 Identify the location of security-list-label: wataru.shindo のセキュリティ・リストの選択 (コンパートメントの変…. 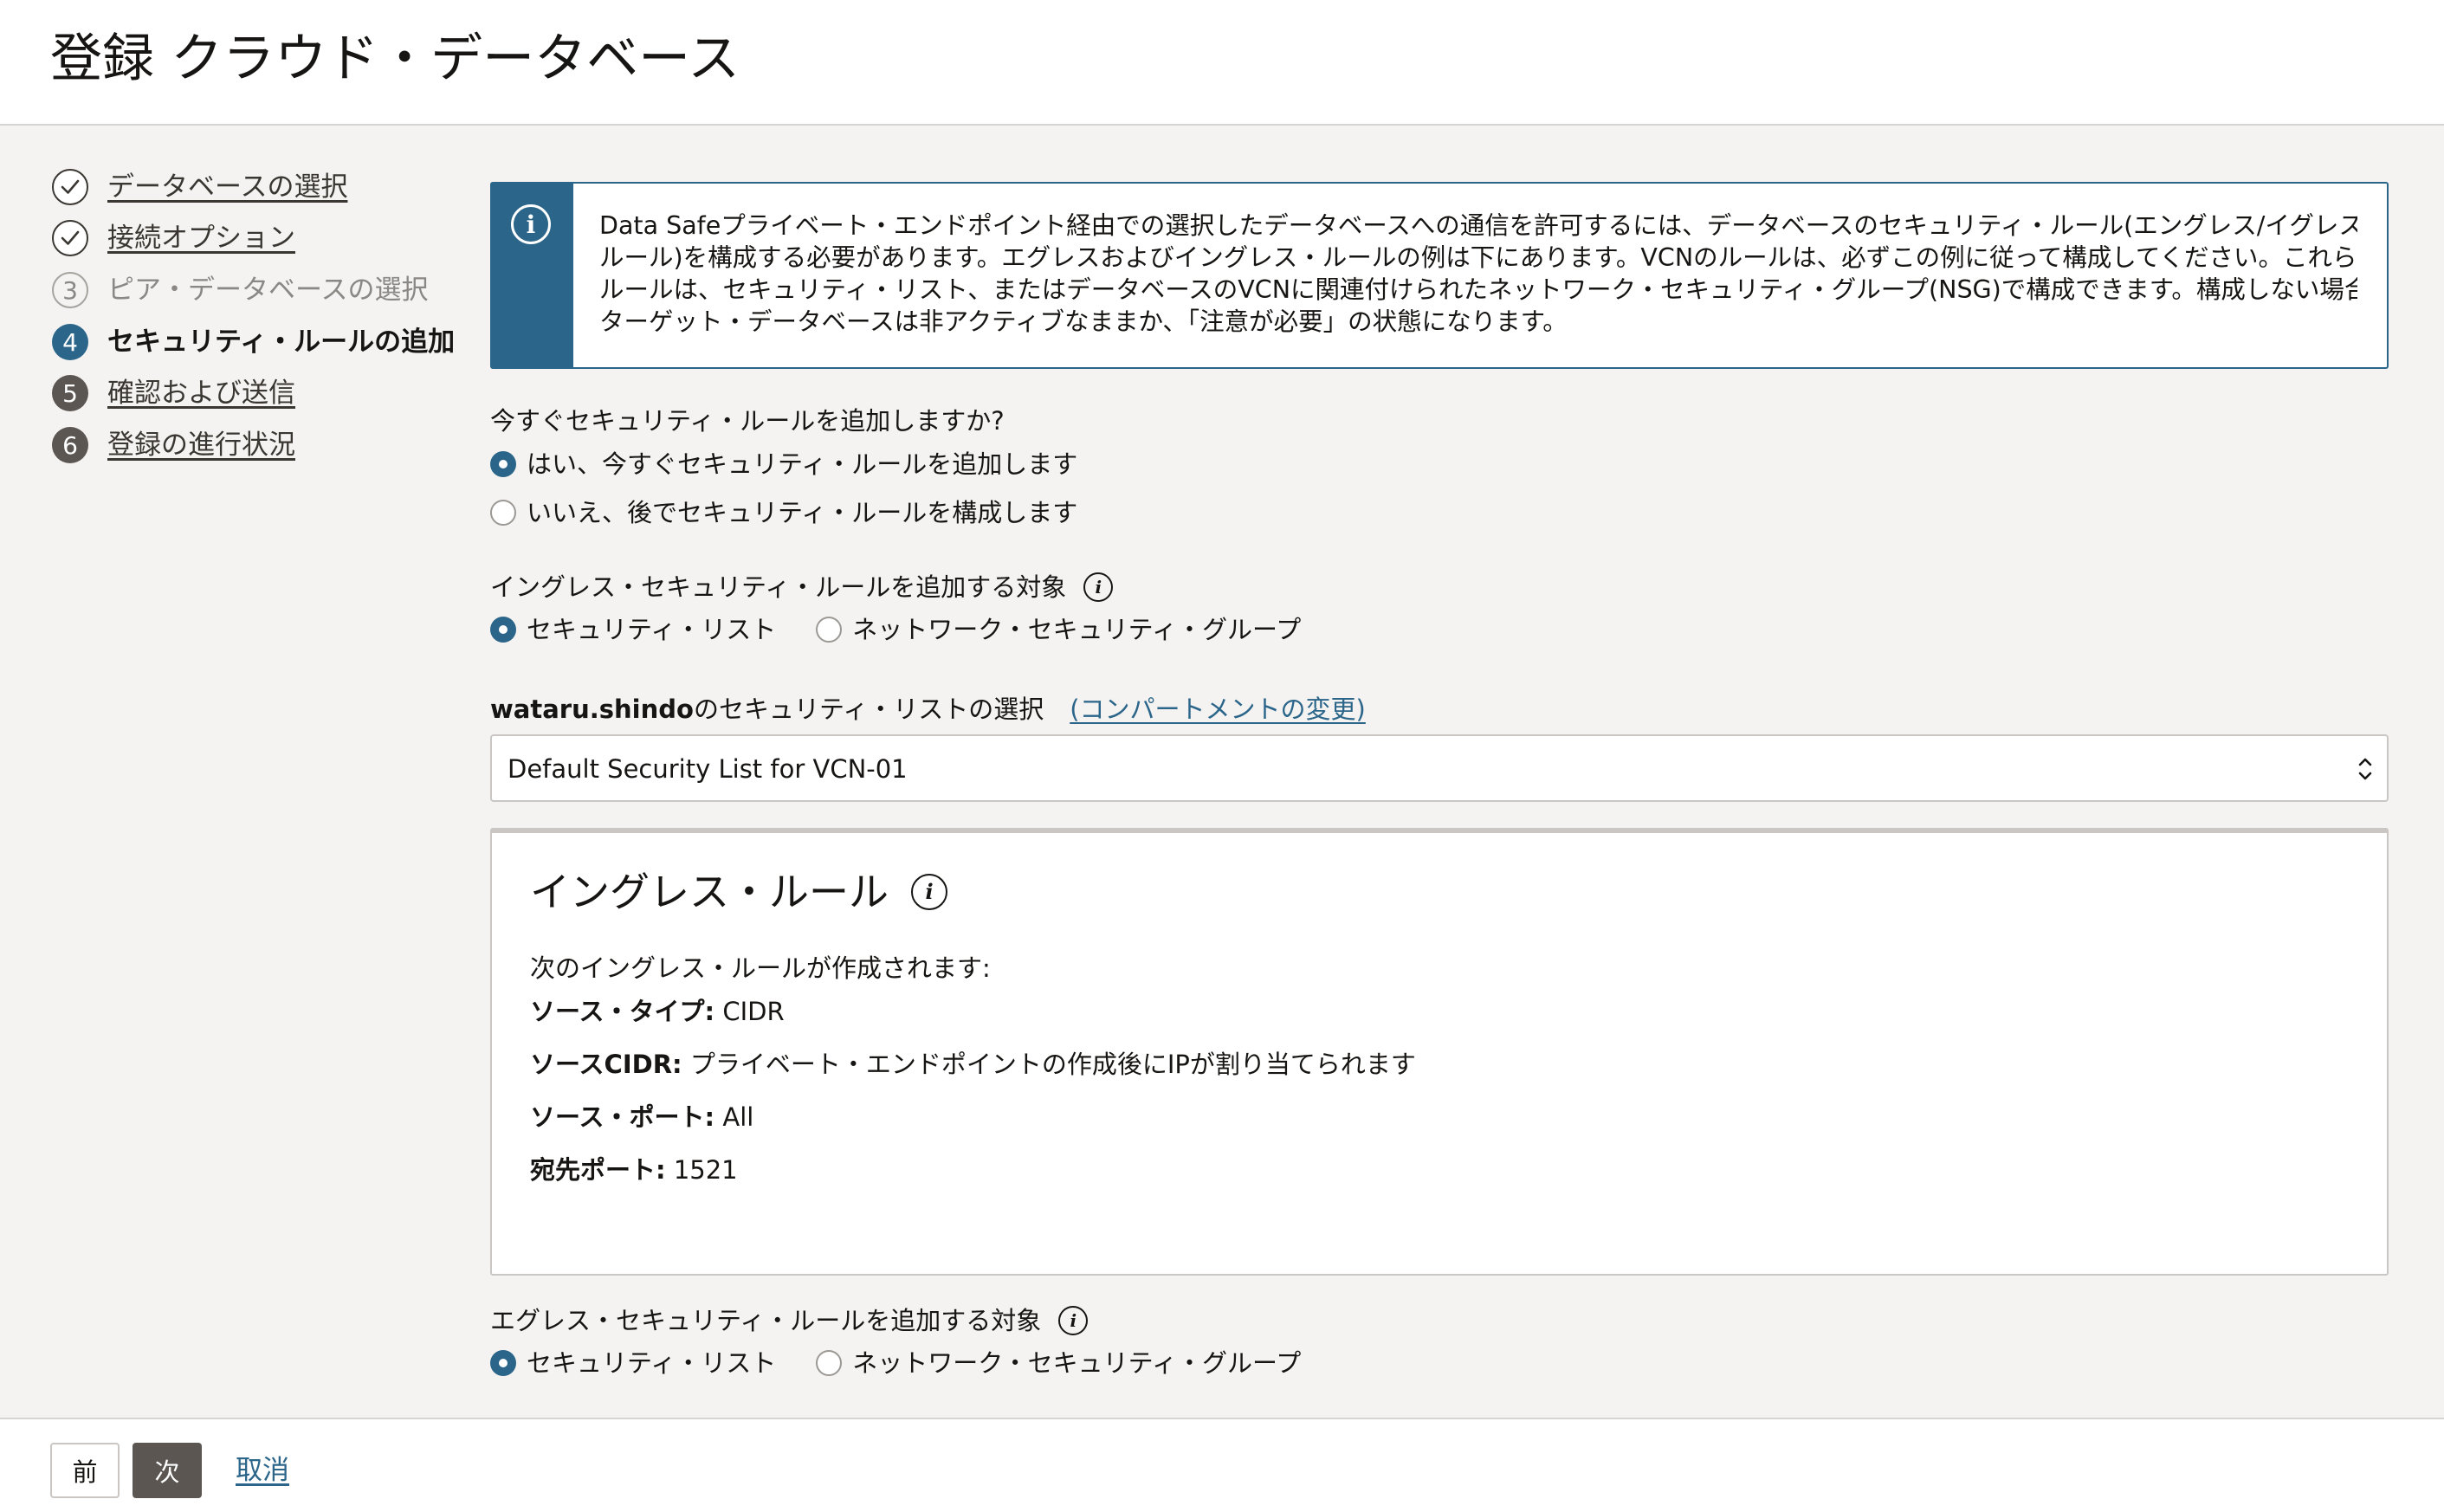
(928, 709).